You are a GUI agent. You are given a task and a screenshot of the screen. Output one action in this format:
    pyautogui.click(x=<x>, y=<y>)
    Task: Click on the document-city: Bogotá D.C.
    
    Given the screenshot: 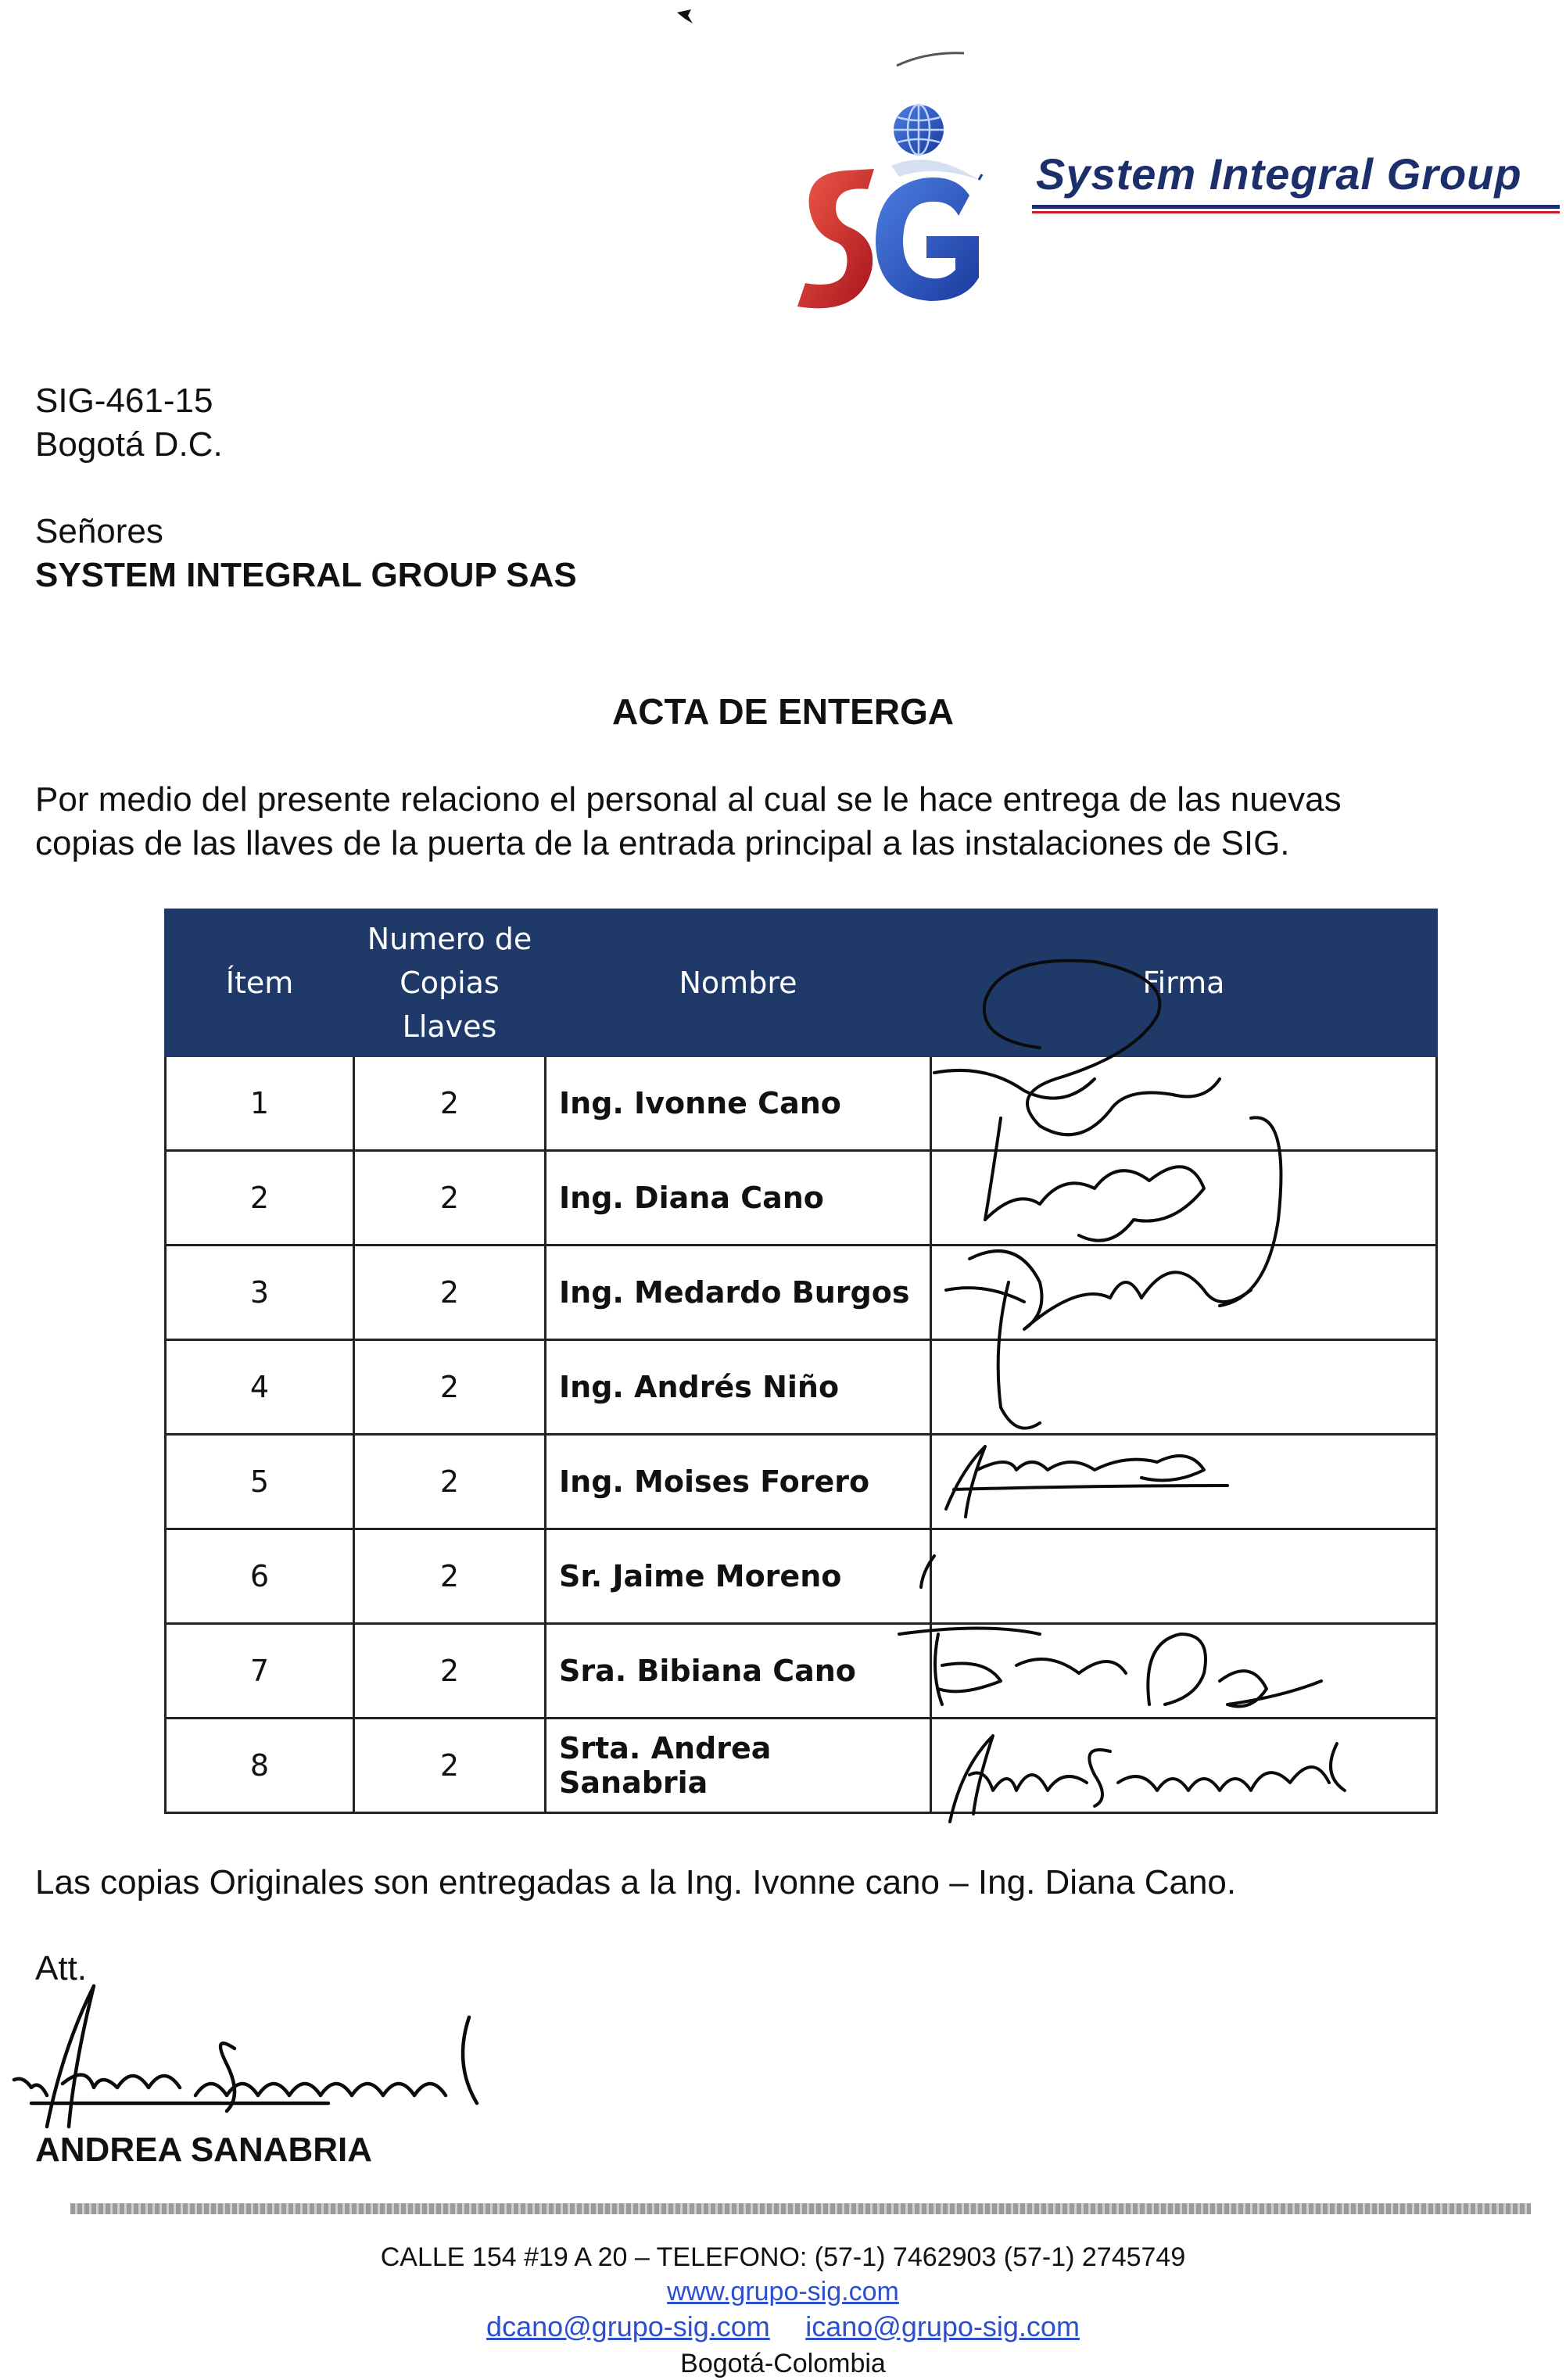 What is the action you would take?
    pyautogui.click(x=129, y=444)
    